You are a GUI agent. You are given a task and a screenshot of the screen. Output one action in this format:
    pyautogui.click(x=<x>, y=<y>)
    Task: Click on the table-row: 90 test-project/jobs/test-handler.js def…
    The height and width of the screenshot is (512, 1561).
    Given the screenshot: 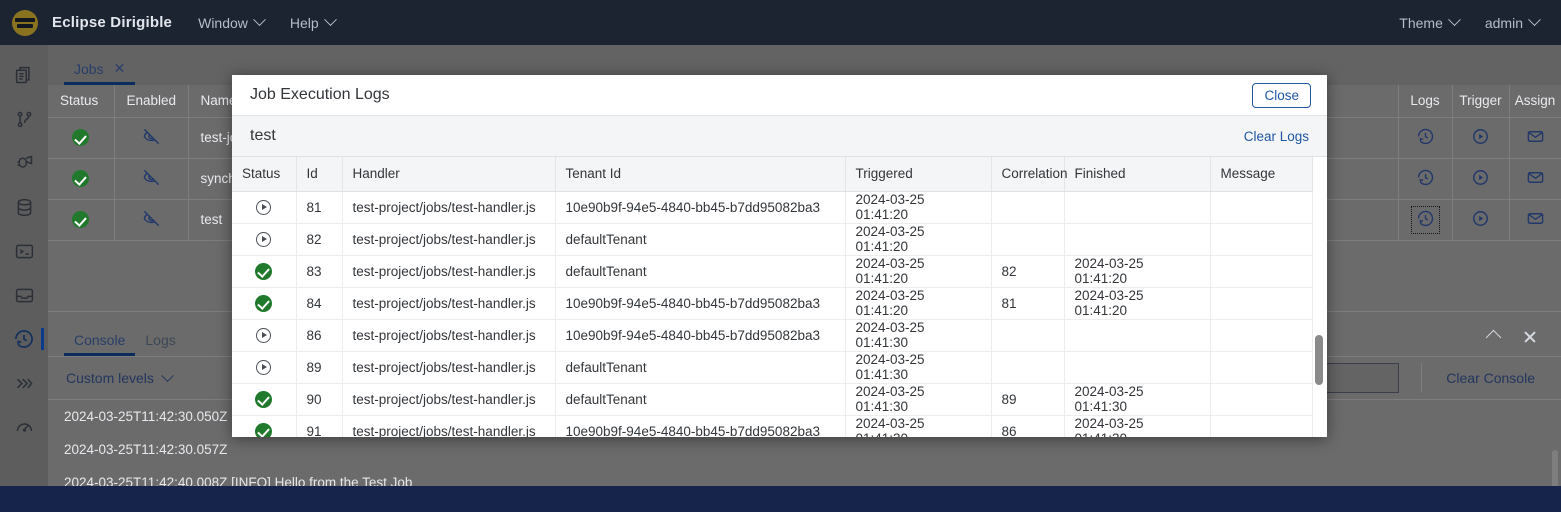 What is the action you would take?
    pyautogui.click(x=772, y=399)
    